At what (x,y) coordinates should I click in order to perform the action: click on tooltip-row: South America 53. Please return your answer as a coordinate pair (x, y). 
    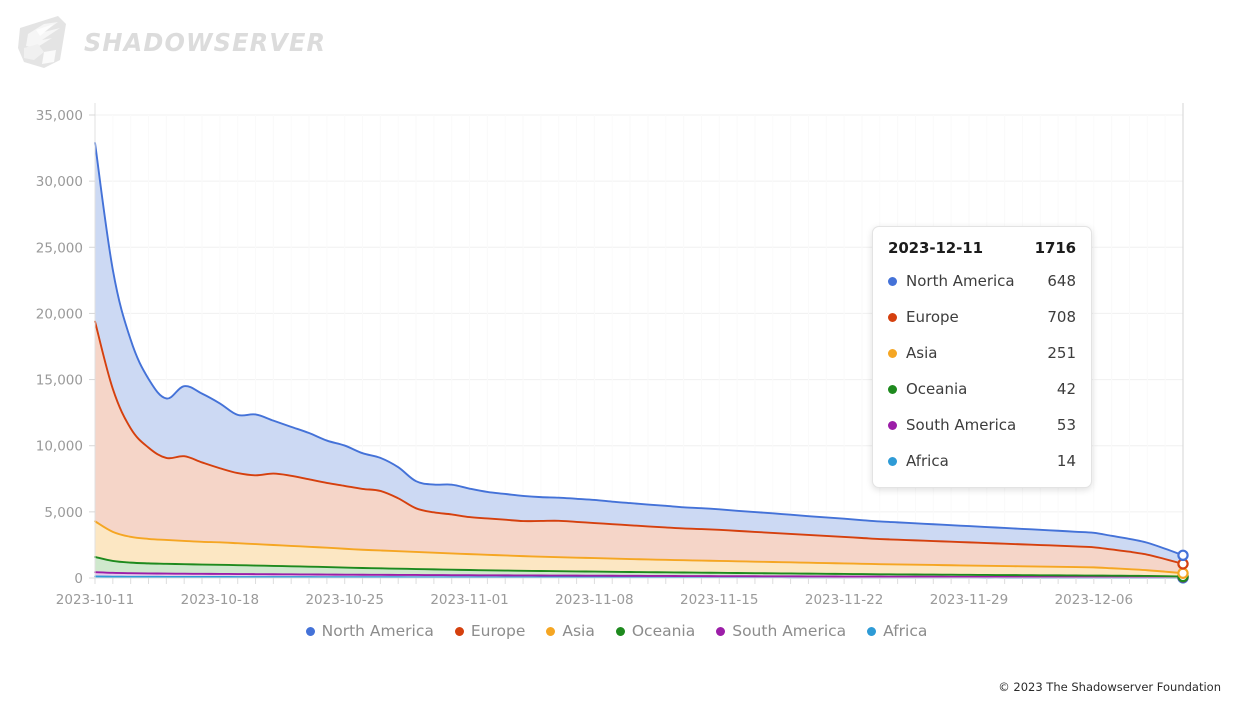
    Looking at the image, I should click on (982, 425).